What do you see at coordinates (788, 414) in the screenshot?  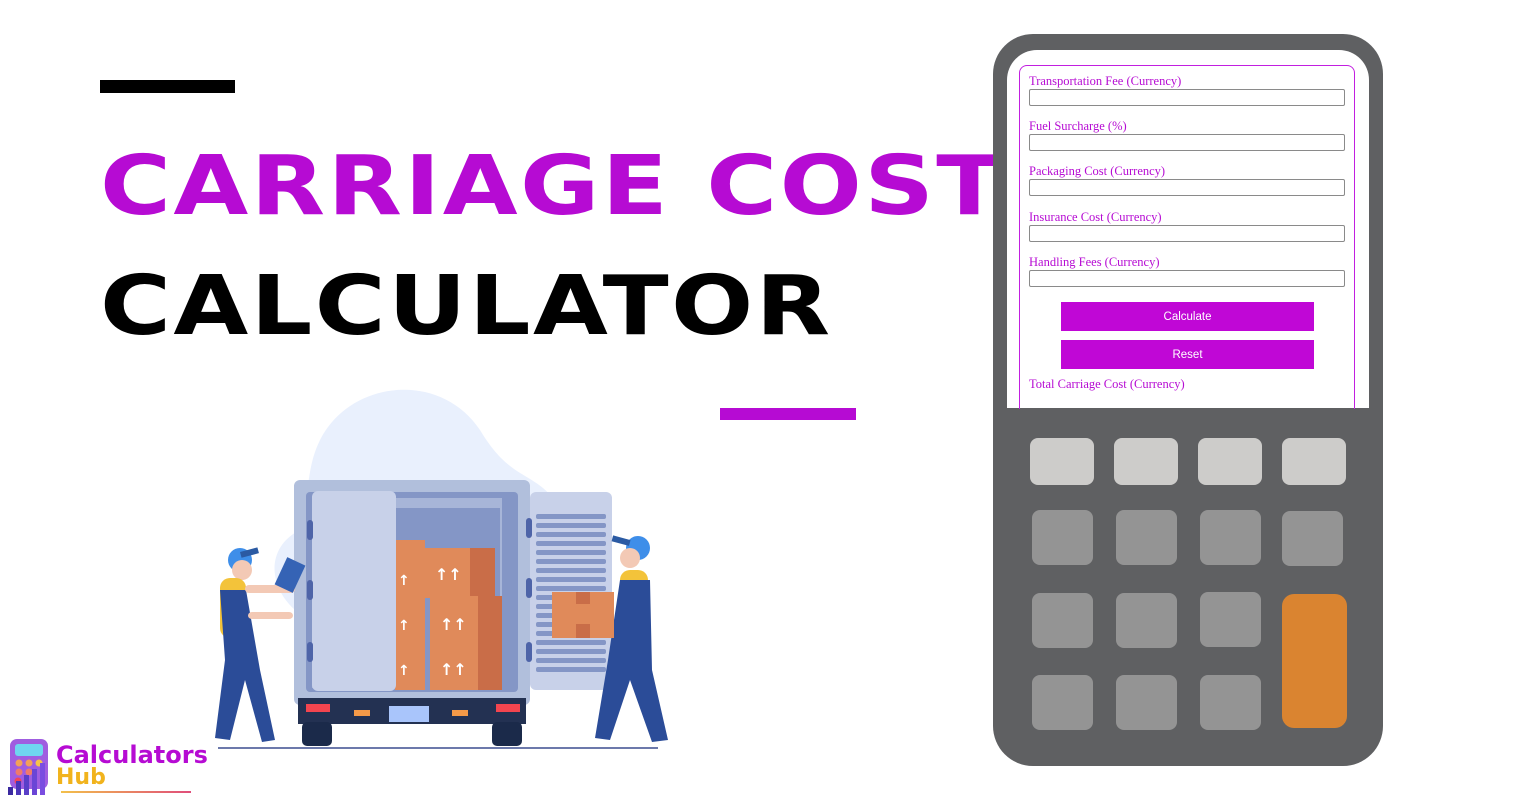 I see `decorative-bar-accent` at bounding box center [788, 414].